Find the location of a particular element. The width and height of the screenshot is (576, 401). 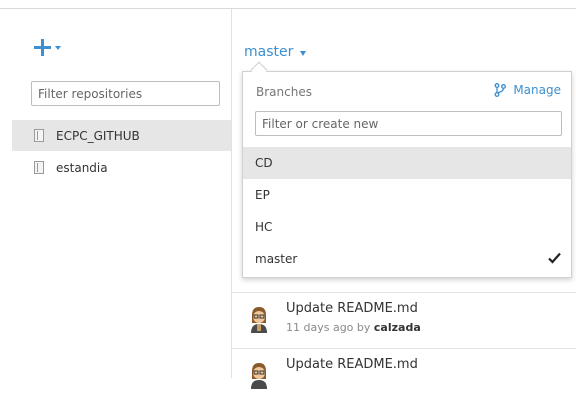

commit-author: calzada is located at coordinates (397, 327).